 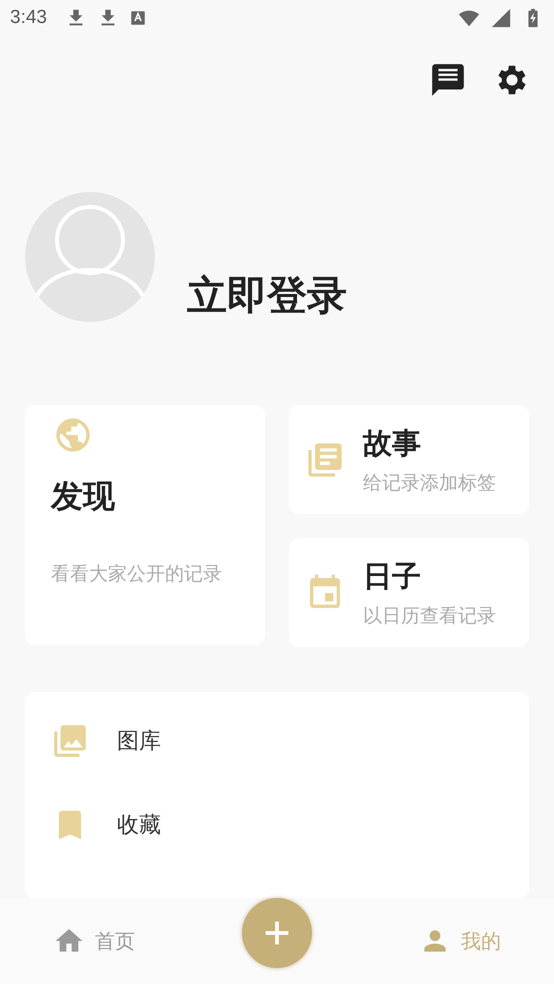 What do you see at coordinates (501, 18) in the screenshot?
I see `signal-icon` at bounding box center [501, 18].